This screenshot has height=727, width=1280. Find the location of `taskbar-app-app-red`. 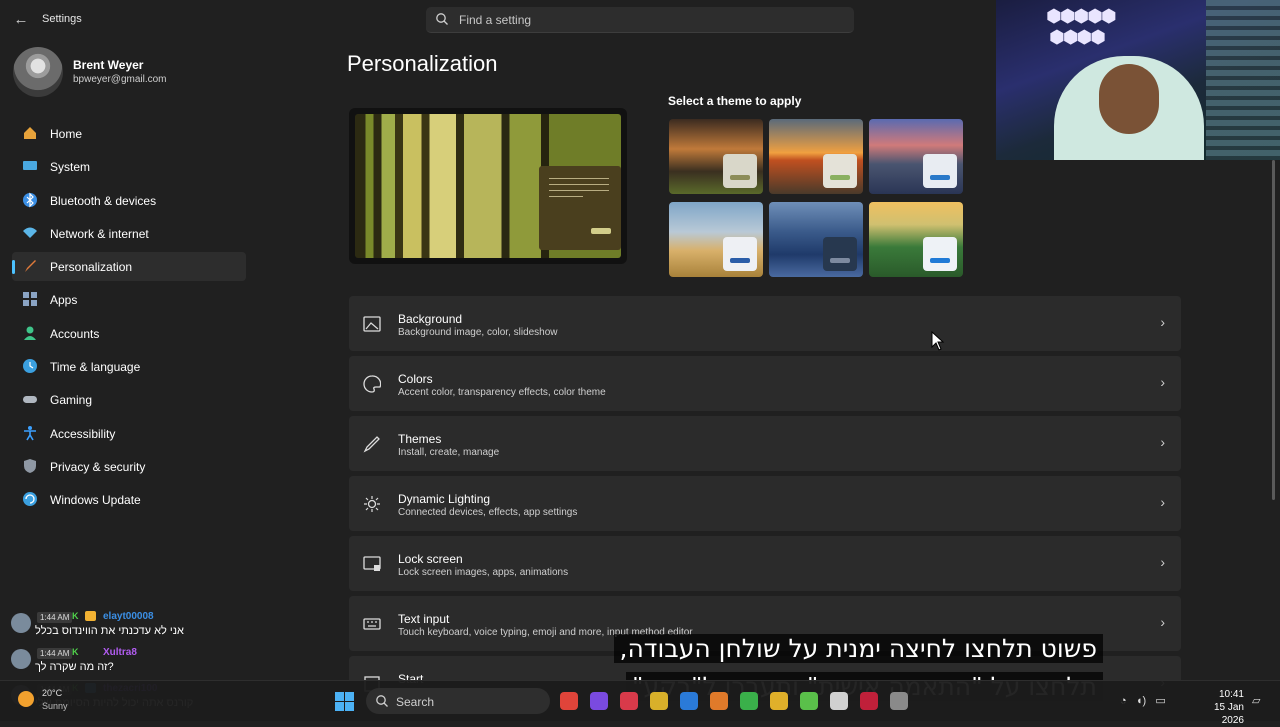

taskbar-app-app-red is located at coordinates (629, 701).